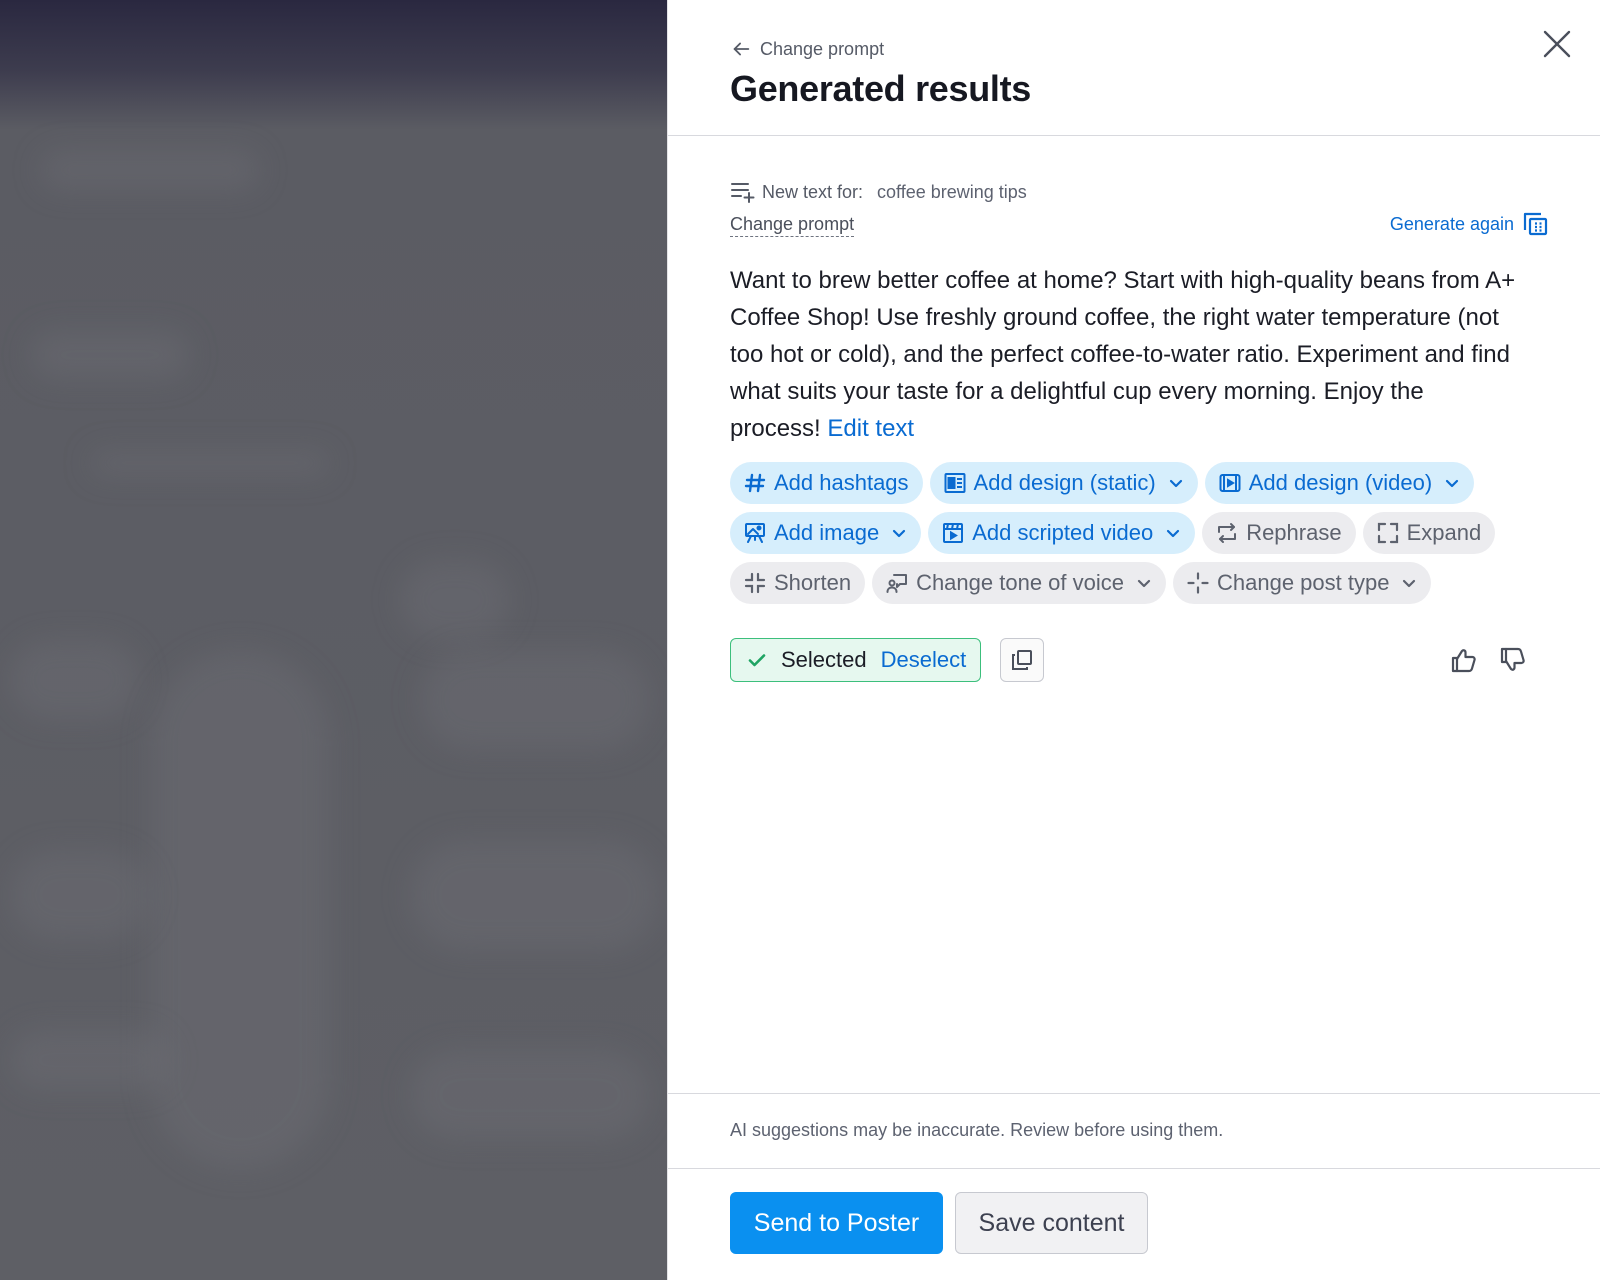 This screenshot has height=1280, width=1600. Describe the element at coordinates (757, 660) in the screenshot. I see `checkmark-icon` at that location.